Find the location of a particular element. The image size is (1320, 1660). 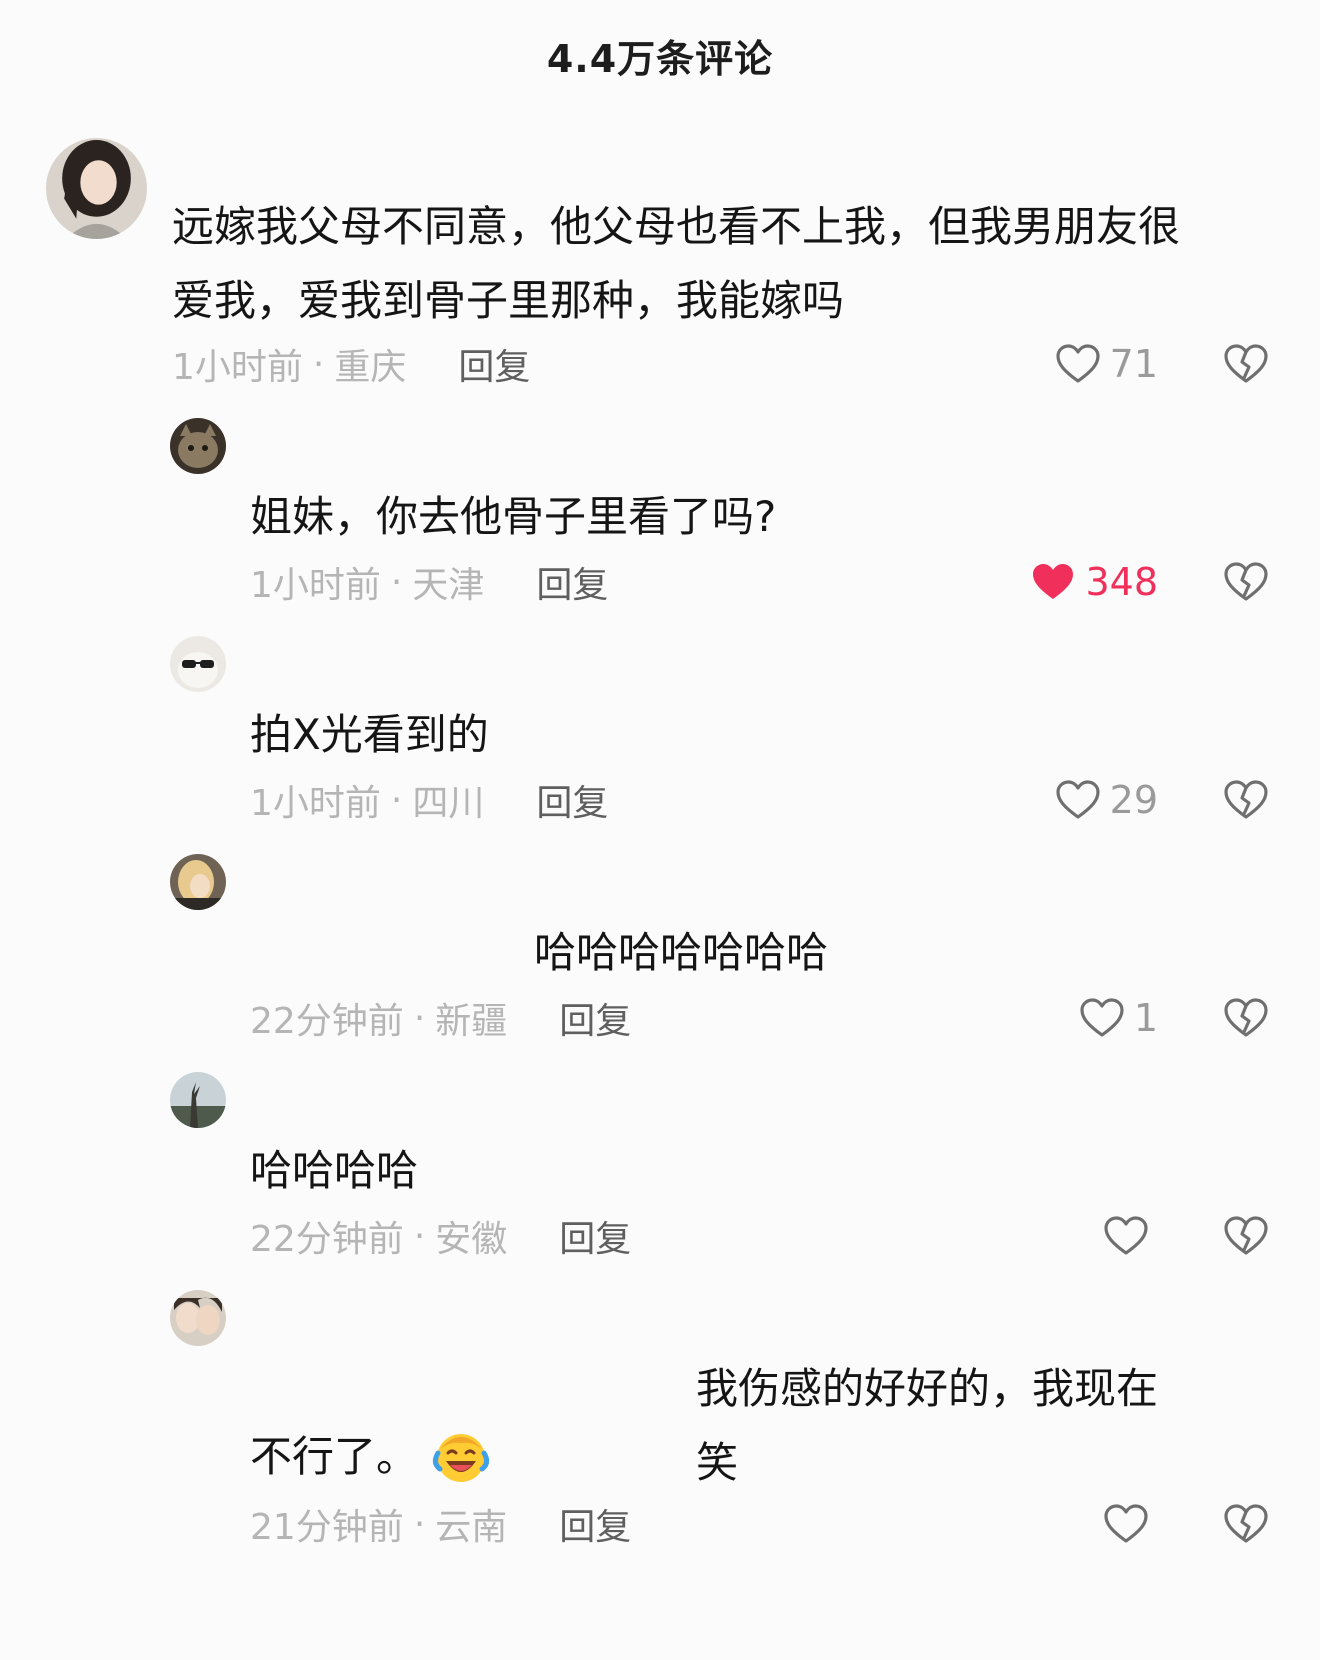

comment-text-continued: 不行了。 is located at coordinates (700, 1457).